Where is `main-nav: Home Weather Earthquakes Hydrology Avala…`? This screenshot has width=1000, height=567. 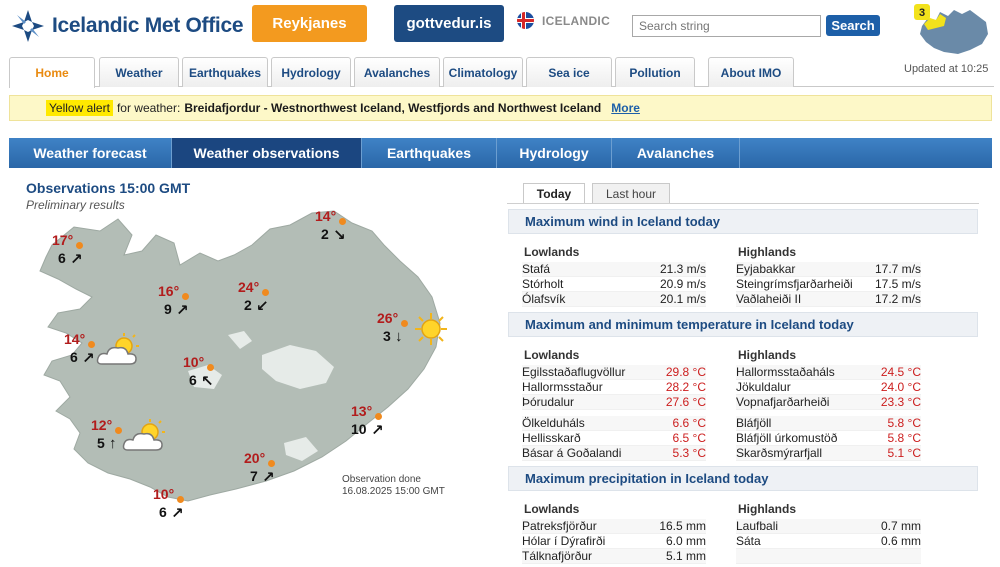 main-nav: Home Weather Earthquakes Hydrology Avala… is located at coordinates (501, 72).